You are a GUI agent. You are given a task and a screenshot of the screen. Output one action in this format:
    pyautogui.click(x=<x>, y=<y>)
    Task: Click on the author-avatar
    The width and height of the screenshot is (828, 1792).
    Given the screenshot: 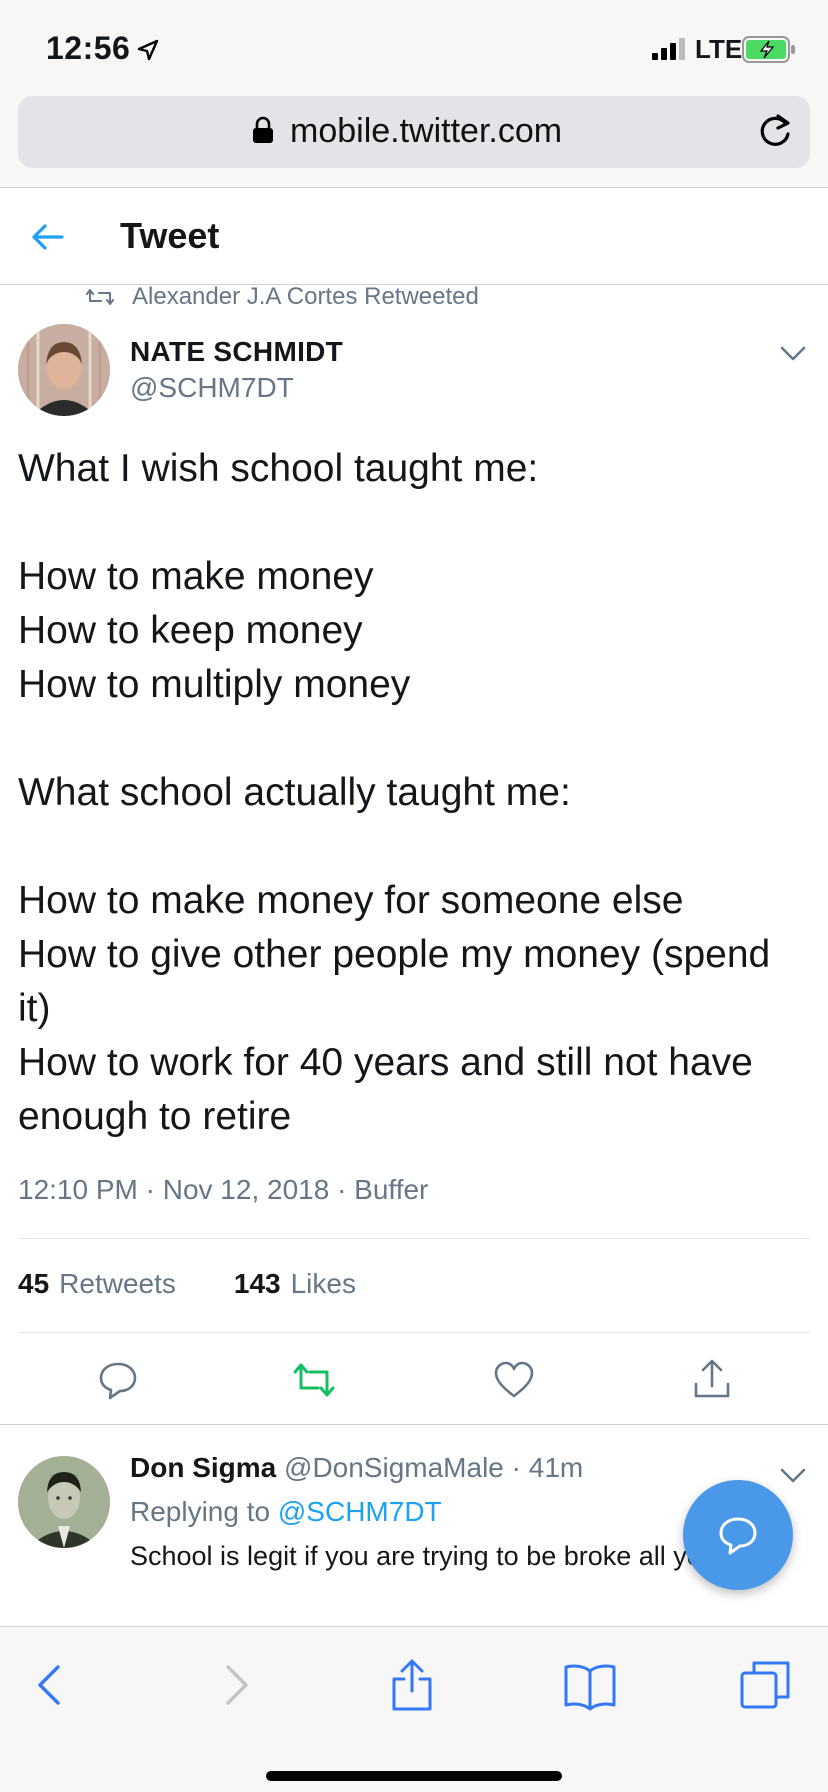 What is the action you would take?
    pyautogui.click(x=64, y=370)
    